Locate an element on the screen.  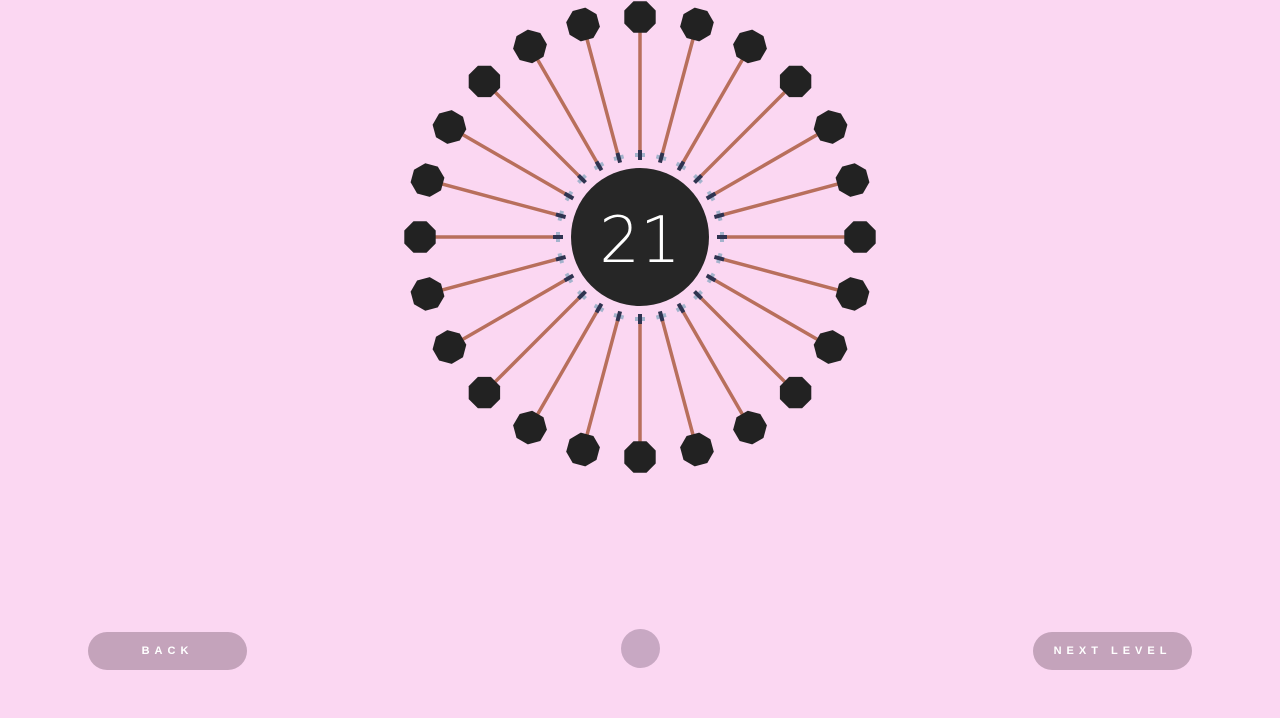
back-button-label: BACK is located at coordinates (167, 651).